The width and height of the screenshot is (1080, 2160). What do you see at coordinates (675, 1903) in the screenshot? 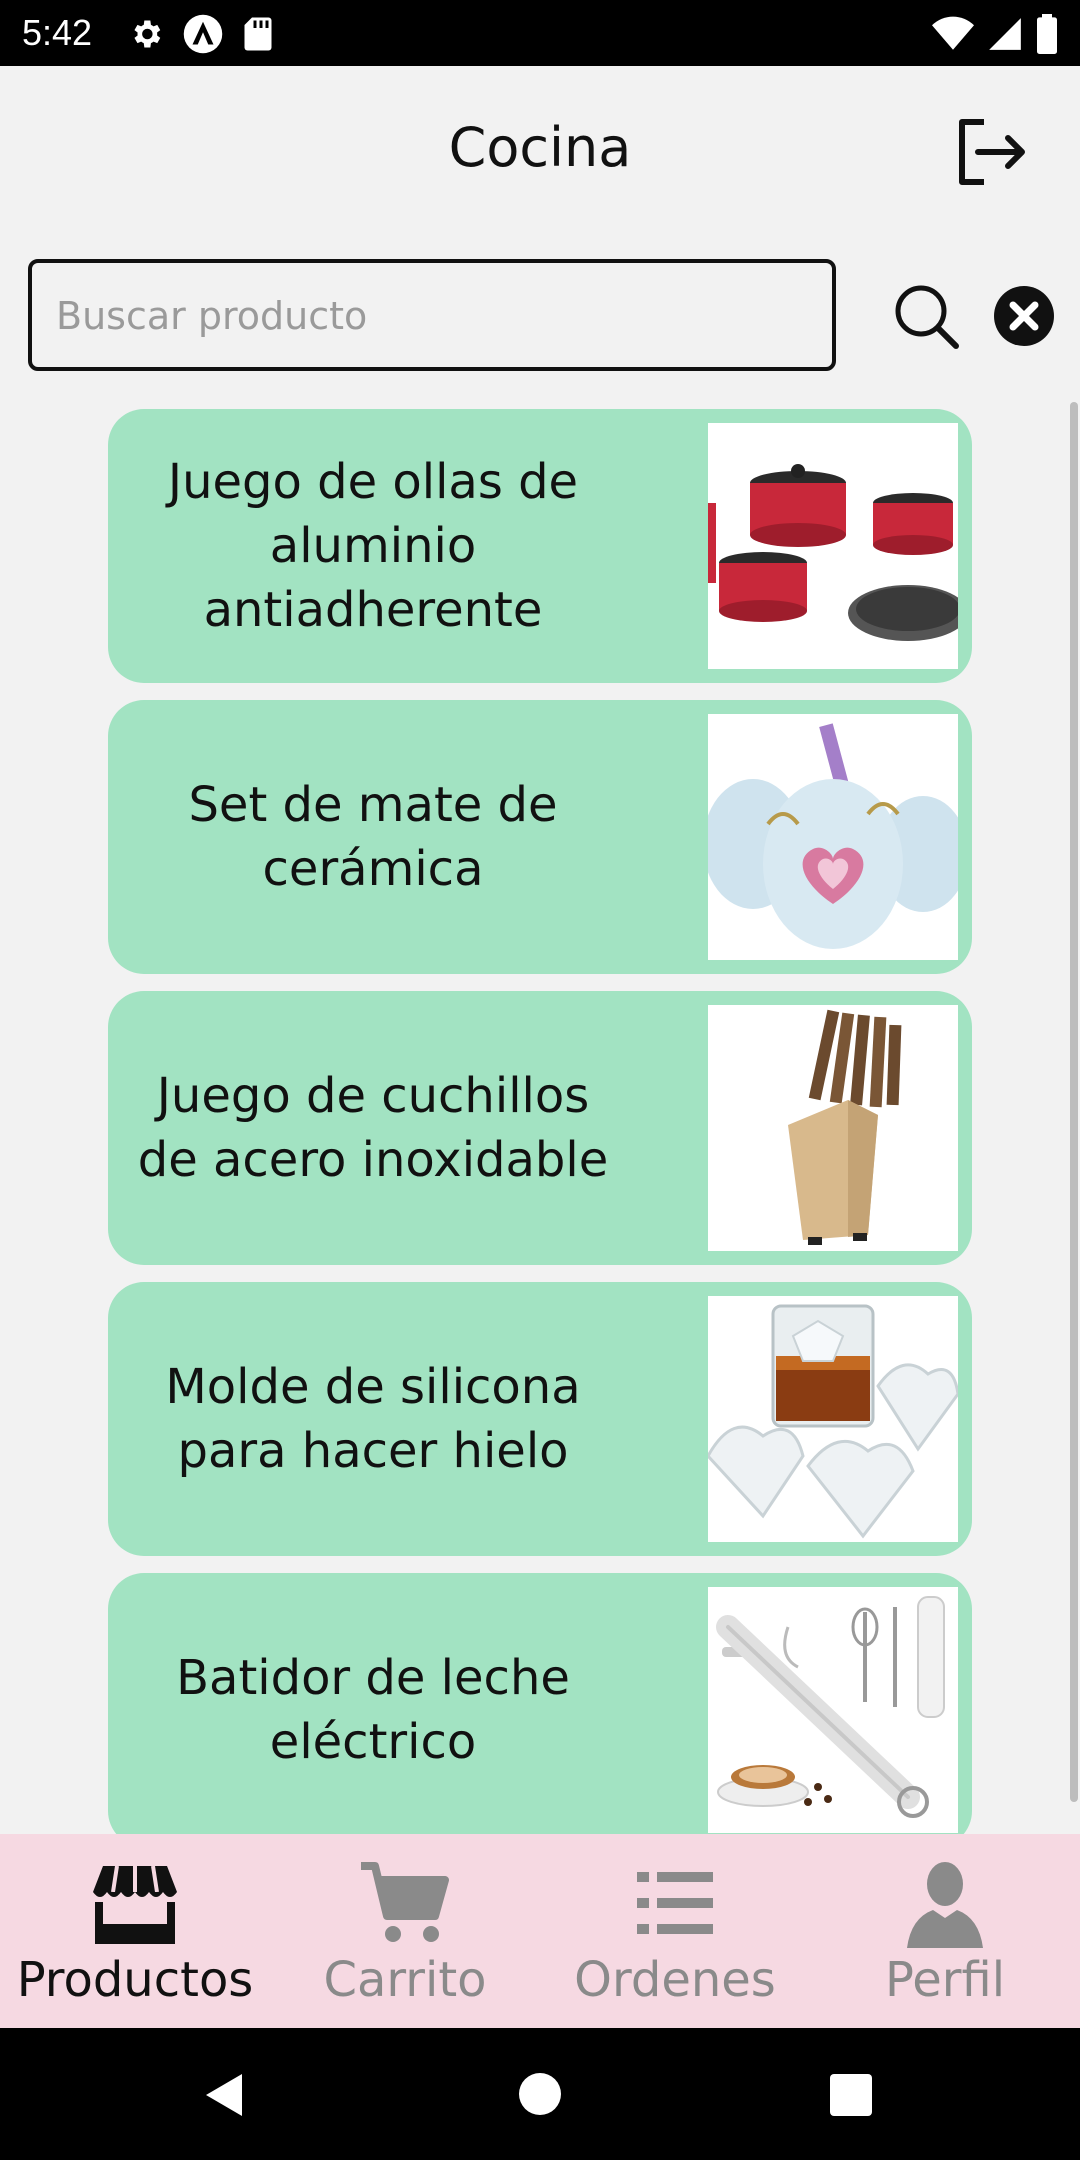
I see `list-icon` at bounding box center [675, 1903].